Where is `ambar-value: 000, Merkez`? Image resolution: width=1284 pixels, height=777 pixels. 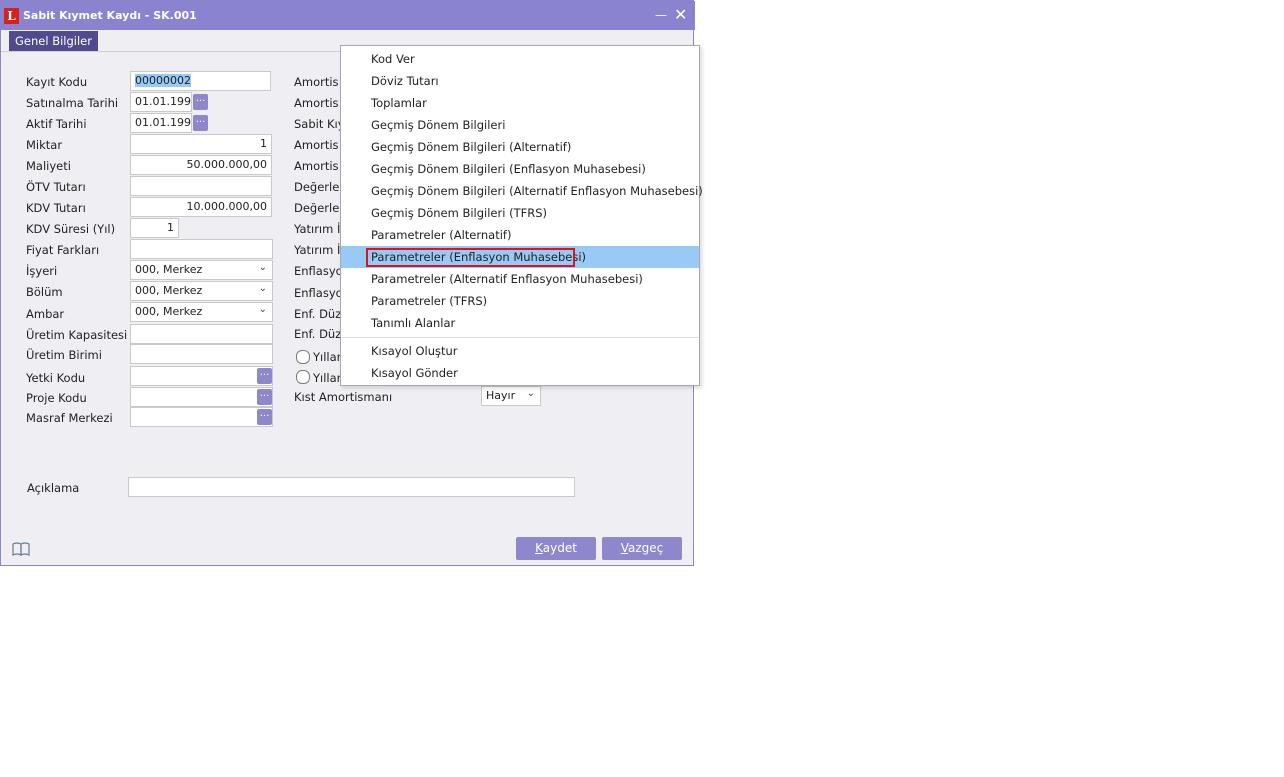 ambar-value: 000, Merkez is located at coordinates (169, 311).